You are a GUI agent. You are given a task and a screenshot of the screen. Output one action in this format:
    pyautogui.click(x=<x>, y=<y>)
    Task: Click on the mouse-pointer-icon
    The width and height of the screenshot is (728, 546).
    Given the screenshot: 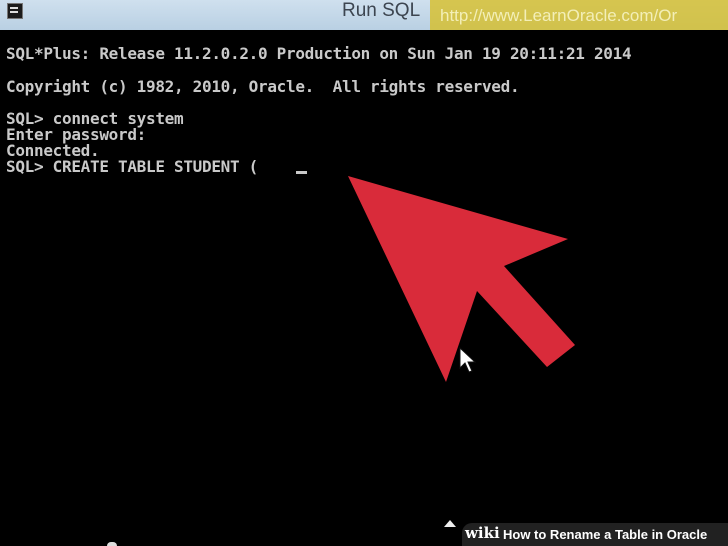 What is the action you would take?
    pyautogui.click(x=468, y=359)
    